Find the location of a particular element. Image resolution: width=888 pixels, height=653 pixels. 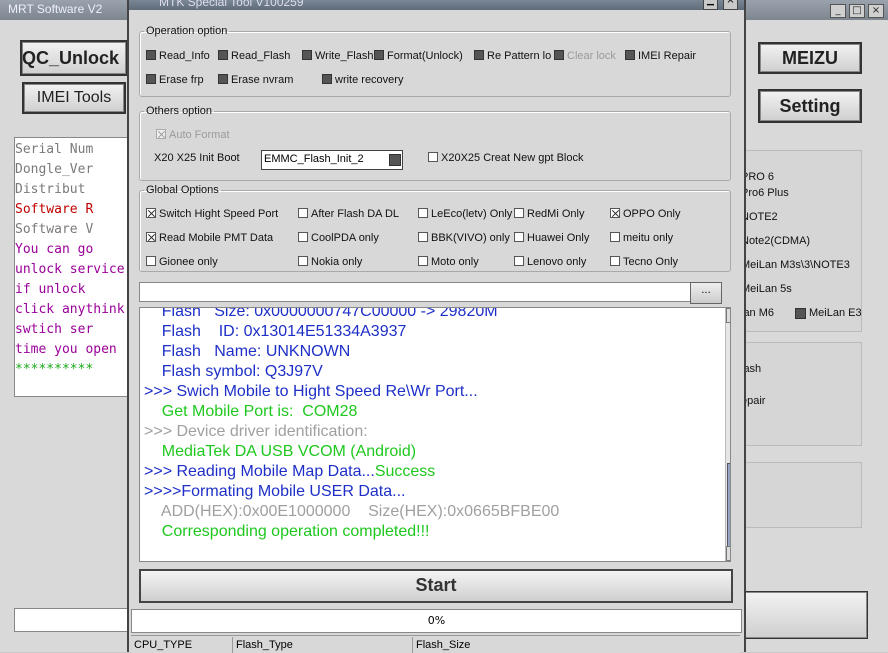

log-line: Corresponding operation completed!!! is located at coordinates (287, 531).